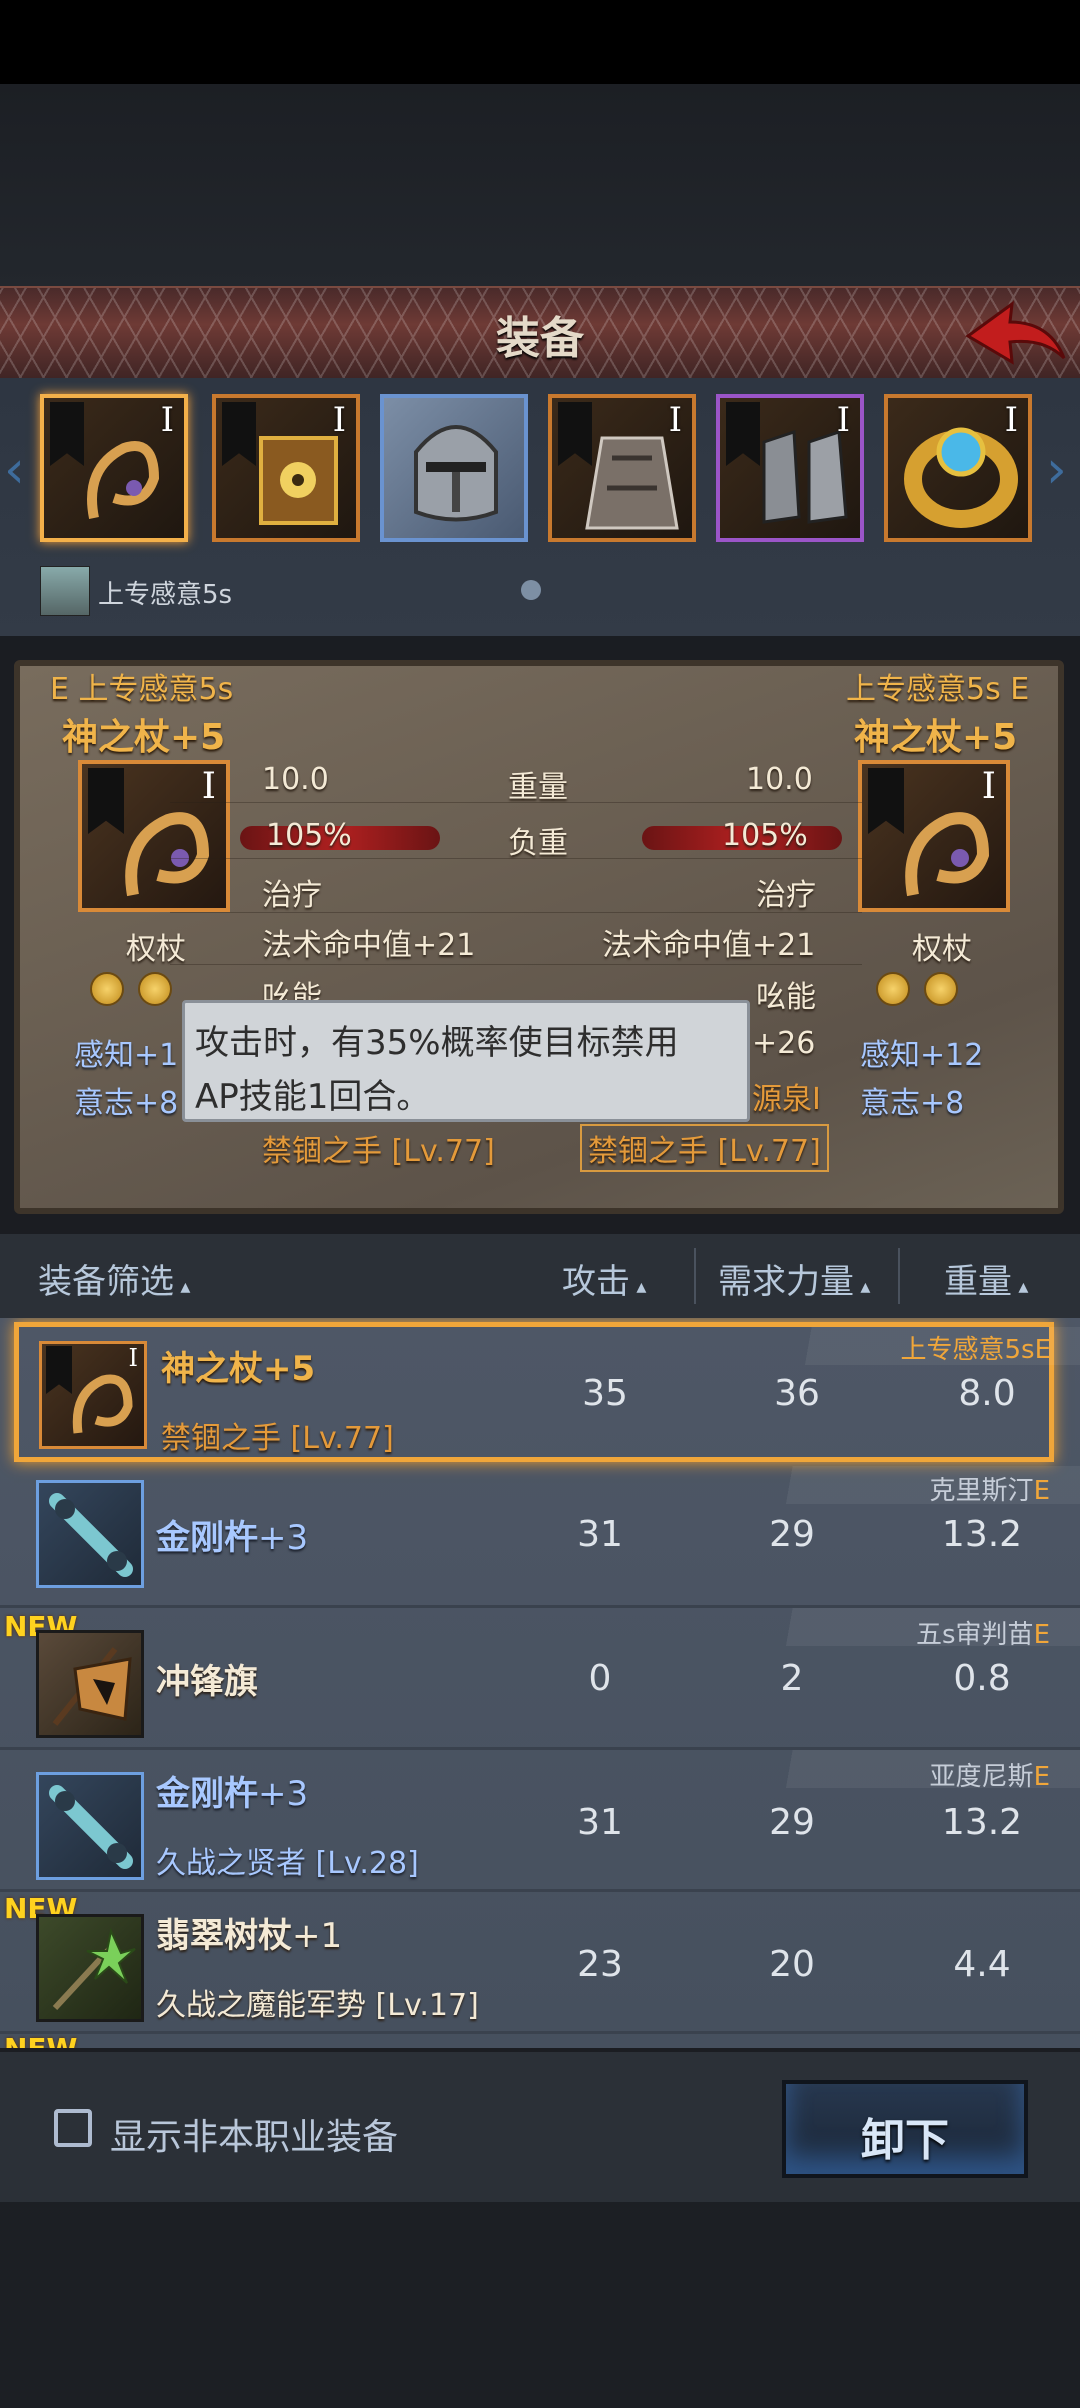  What do you see at coordinates (90, 1684) in the screenshot?
I see `banner-icon` at bounding box center [90, 1684].